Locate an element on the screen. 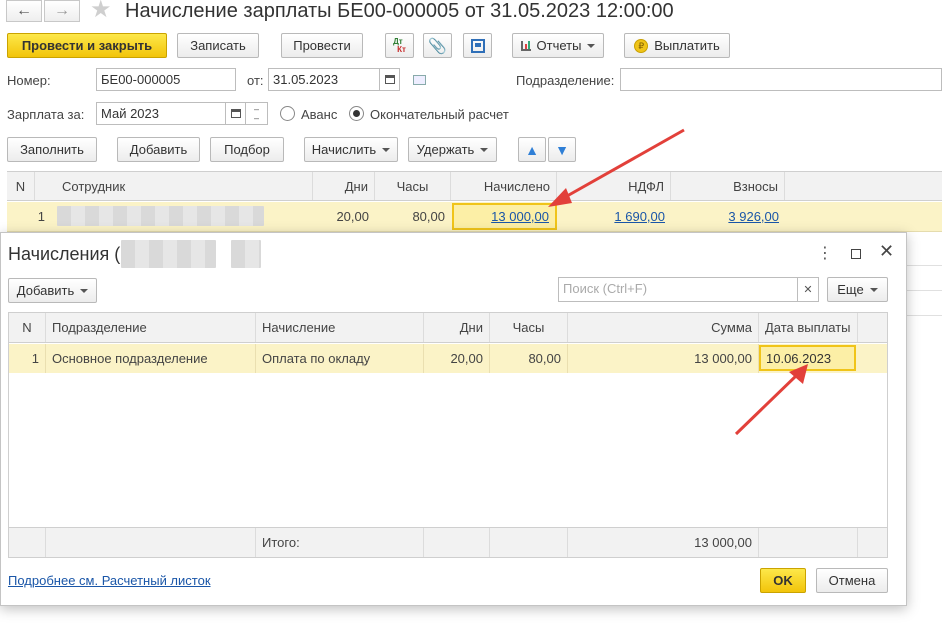 This screenshot has height=628, width=942. nav-forward-button: → is located at coordinates (62, 11).